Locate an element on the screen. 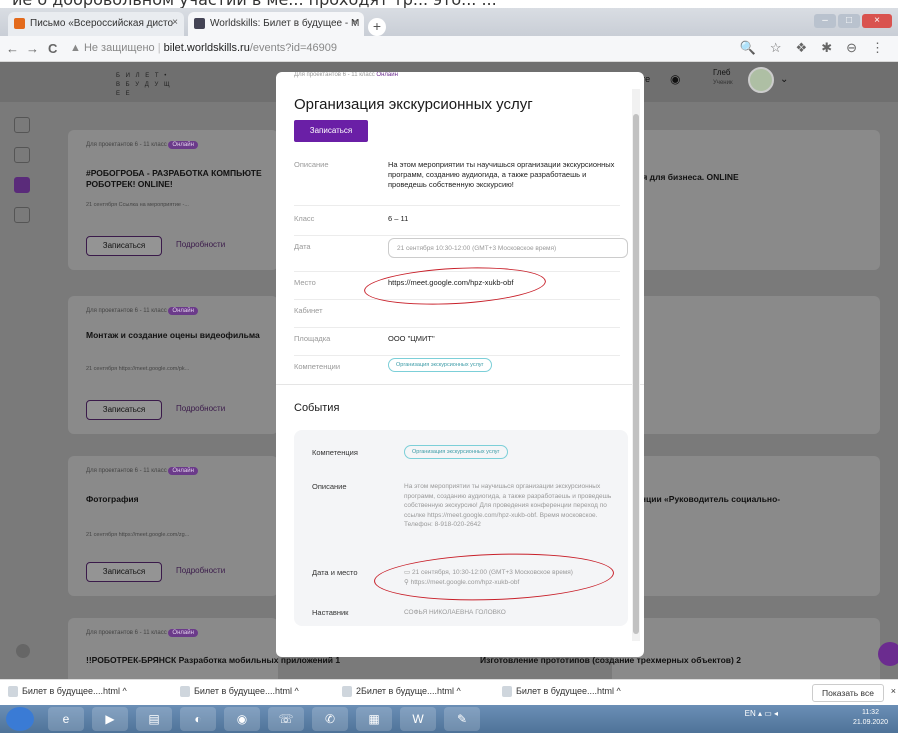  class-row: Класс 6 – 11 is located at coordinates (457, 225).